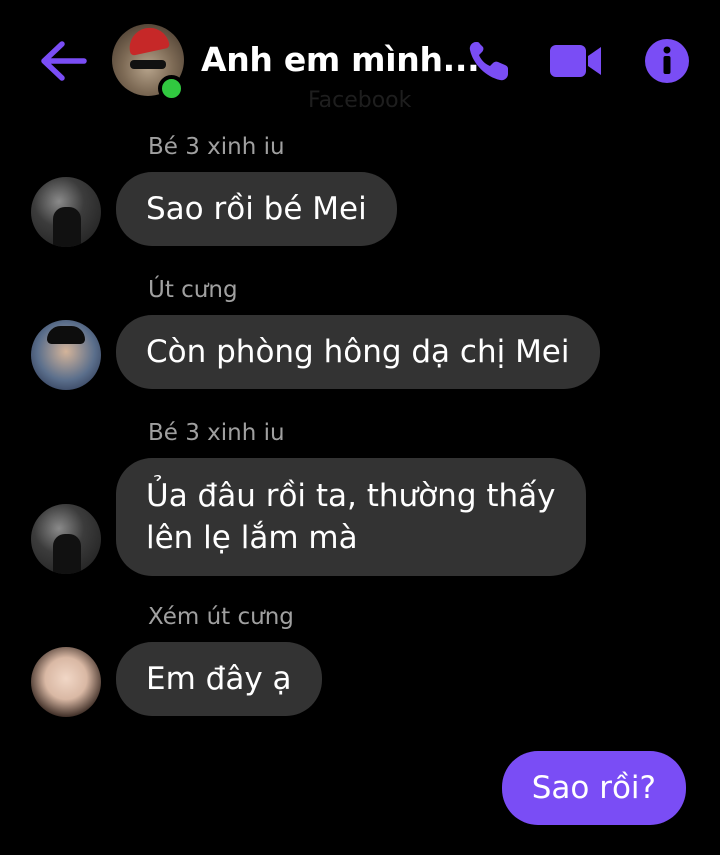  Describe the element at coordinates (351, 517) in the screenshot. I see `message-bubble: Ủa đâu rồi ta, thường thấy lên lẹ lắm mà` at that location.